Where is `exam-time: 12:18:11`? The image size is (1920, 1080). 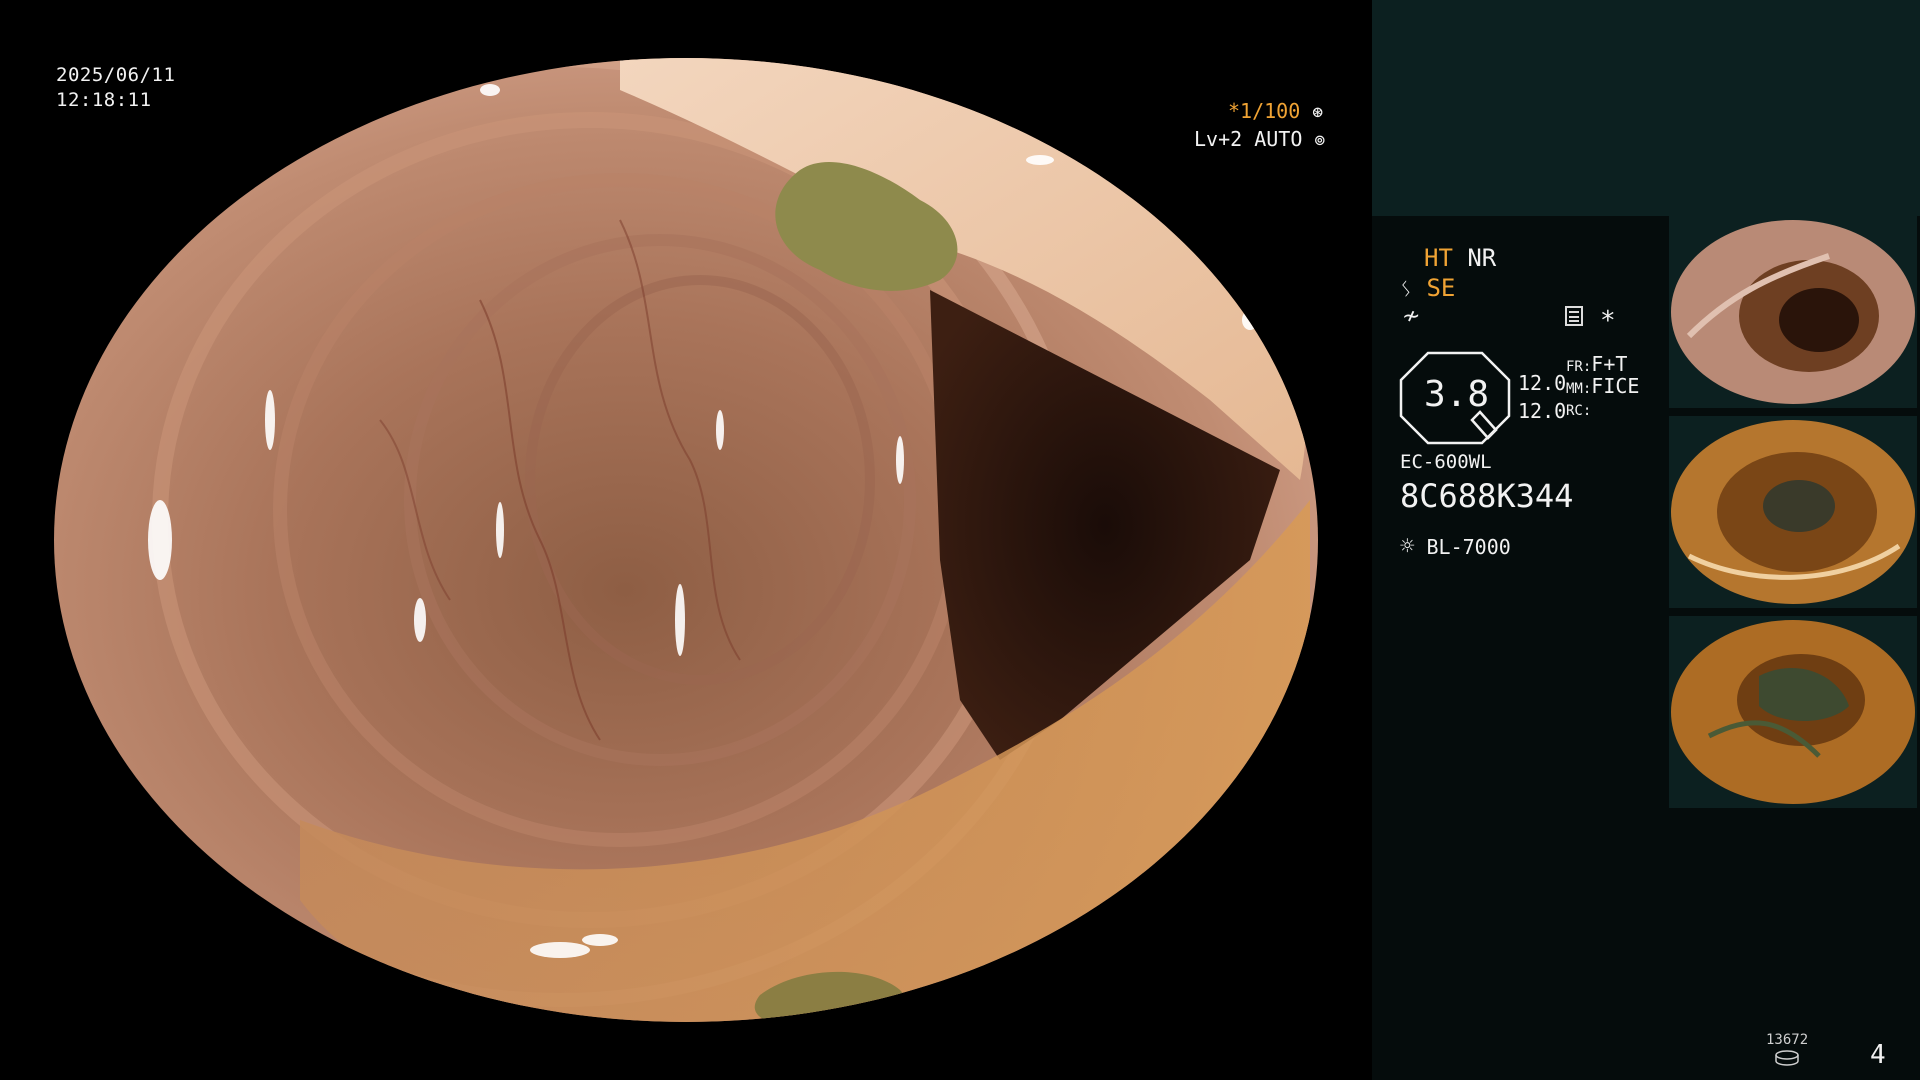 exam-time: 12:18:11 is located at coordinates (104, 100).